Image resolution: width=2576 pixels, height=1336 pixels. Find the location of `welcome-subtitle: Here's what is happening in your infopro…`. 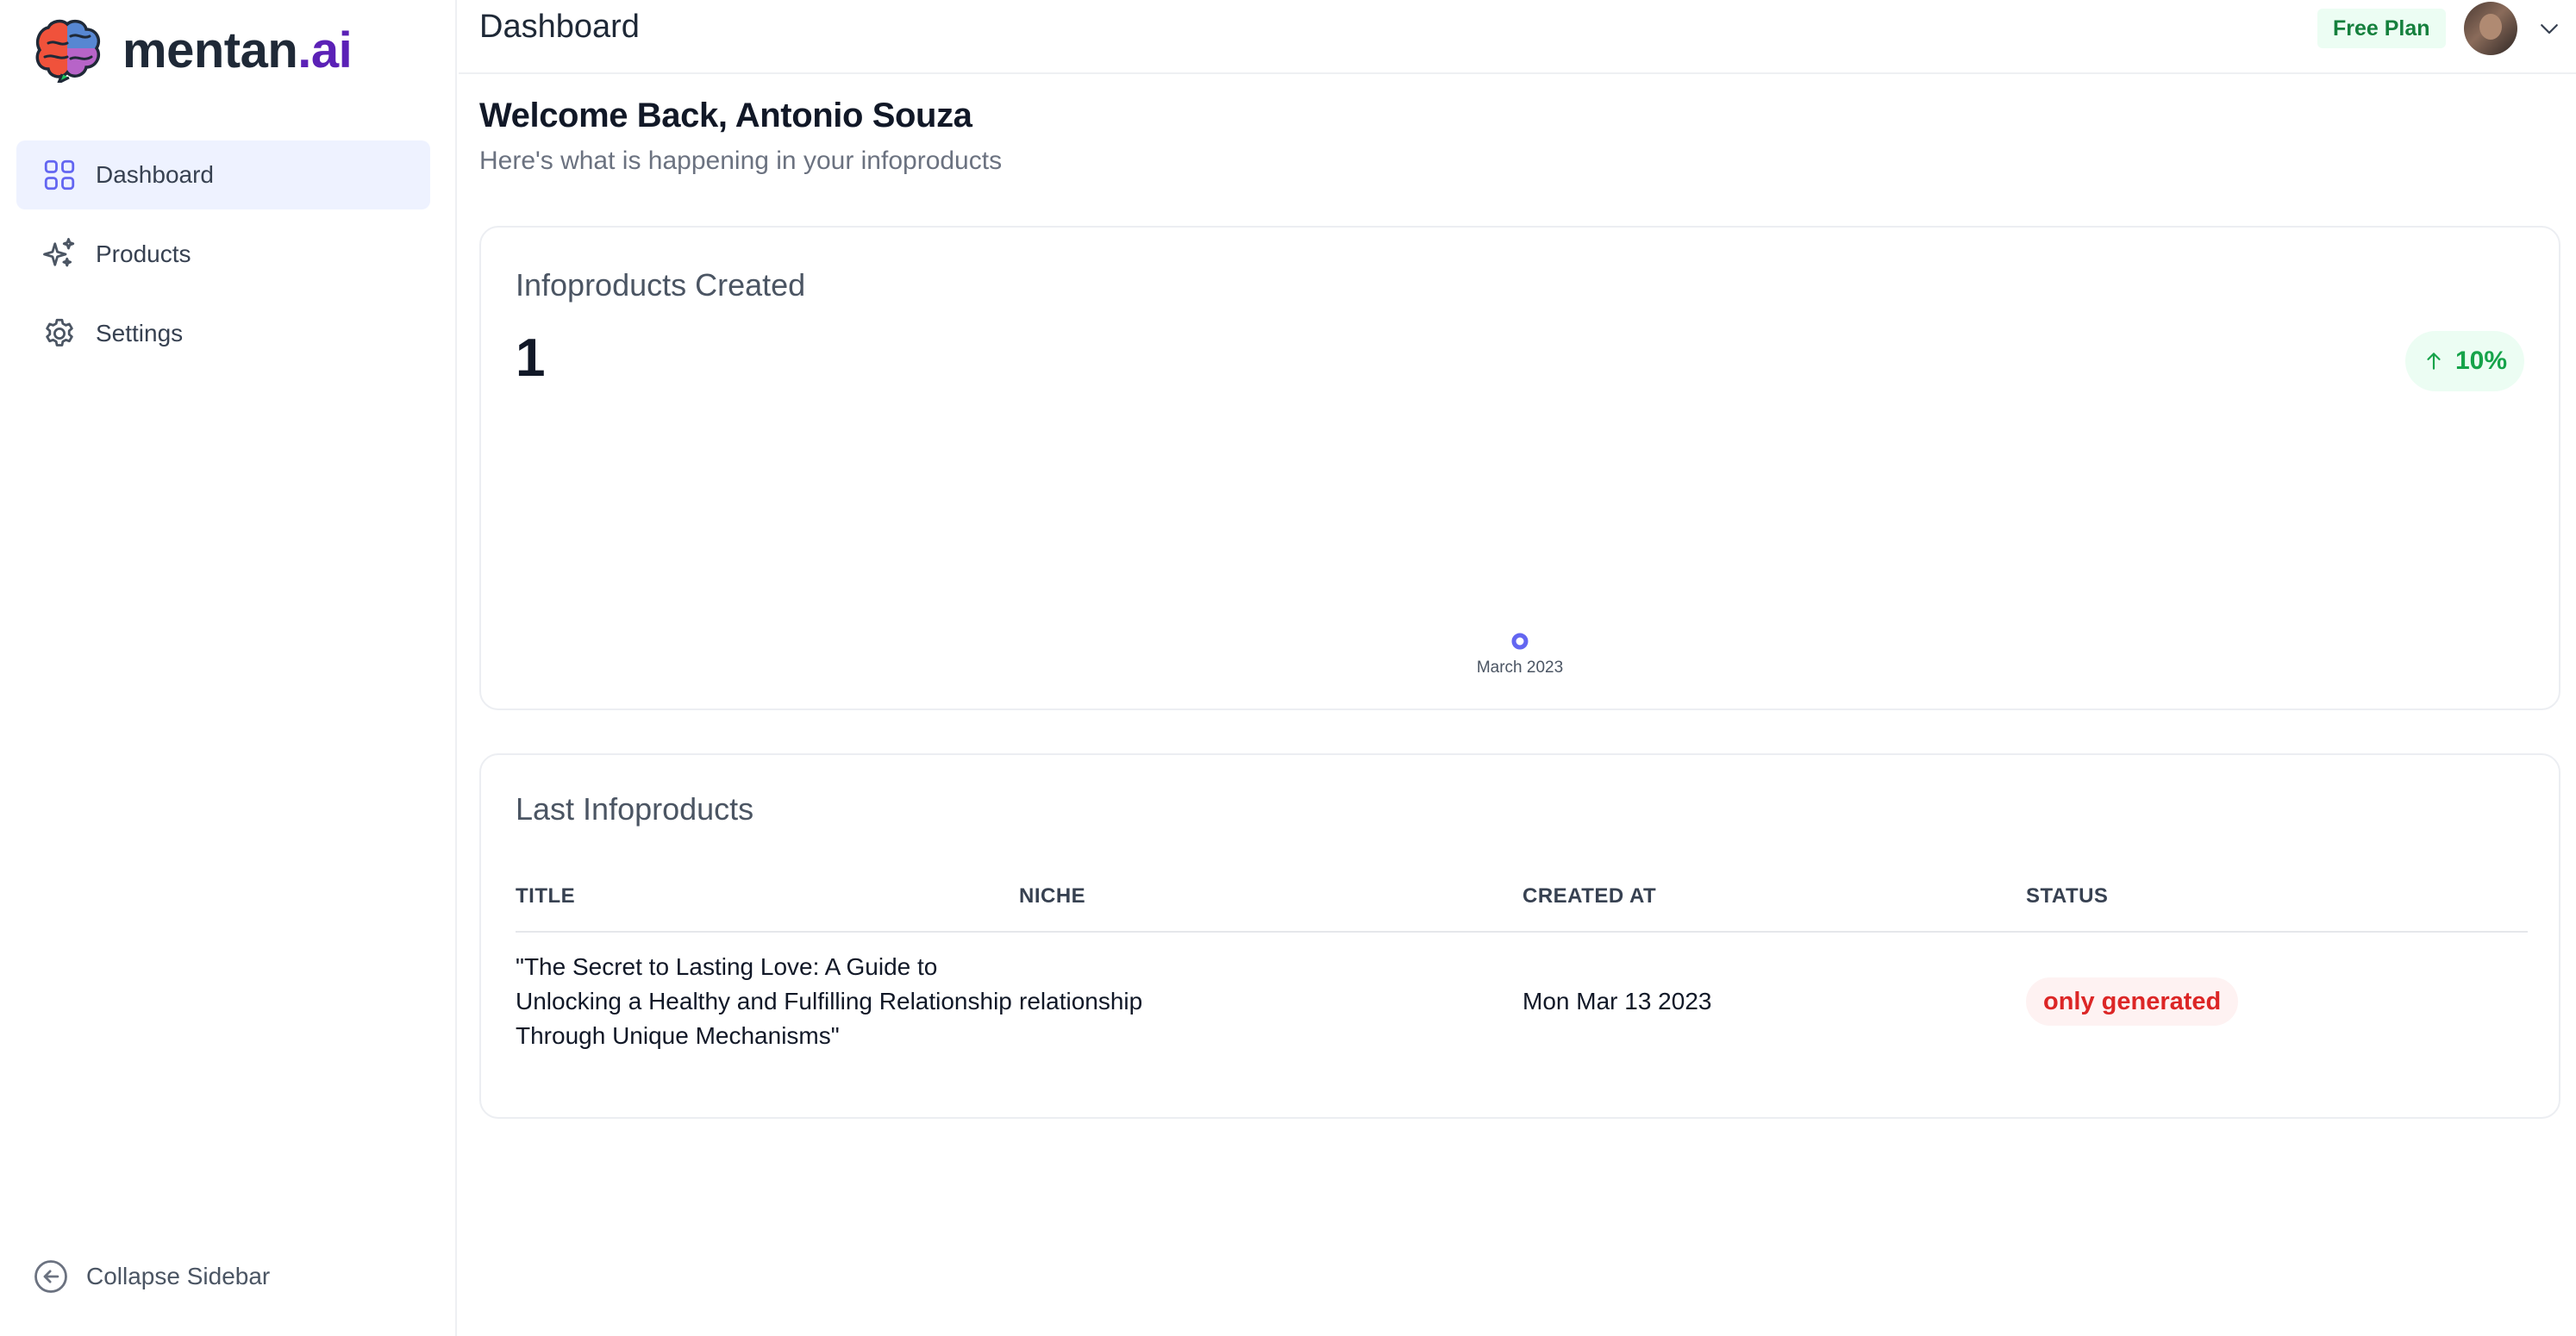

welcome-subtitle: Here's what is happening in your infopro… is located at coordinates (741, 161).